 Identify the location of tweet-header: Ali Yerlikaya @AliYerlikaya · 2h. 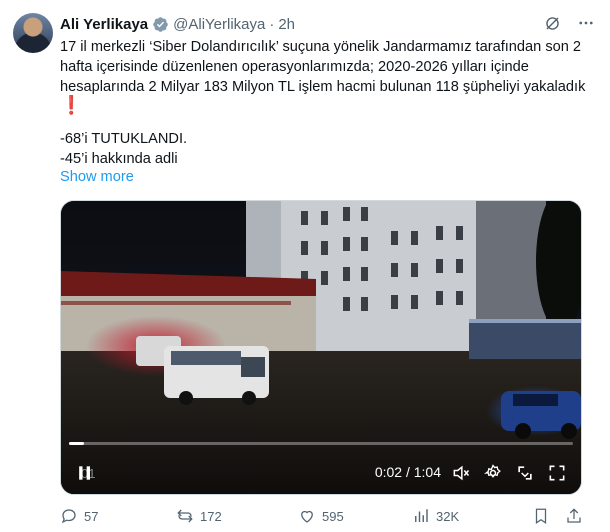
(177, 24).